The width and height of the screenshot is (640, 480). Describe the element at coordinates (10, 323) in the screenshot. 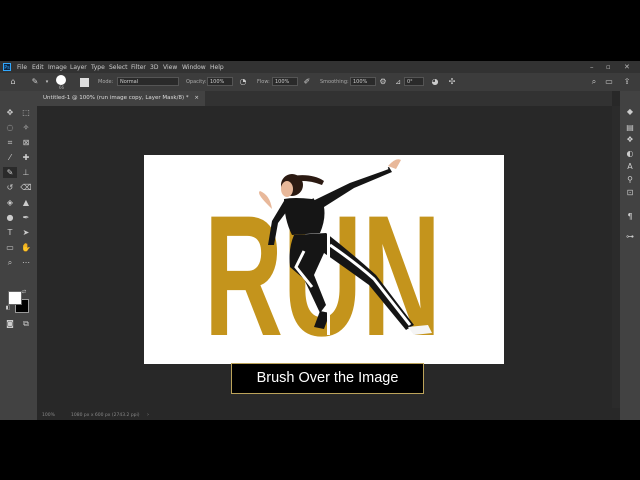

I see `quick-mask-icon: ◙` at that location.